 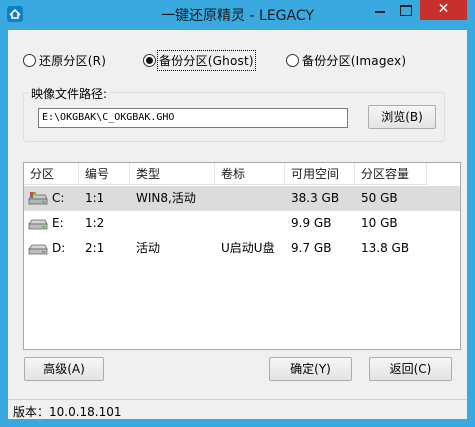 I want to click on cell-free-space: 9.9 GB, so click(x=311, y=223).